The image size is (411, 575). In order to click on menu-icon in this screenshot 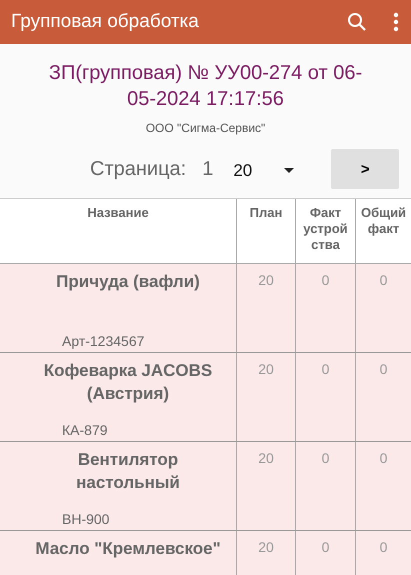, I will do `click(396, 22)`.